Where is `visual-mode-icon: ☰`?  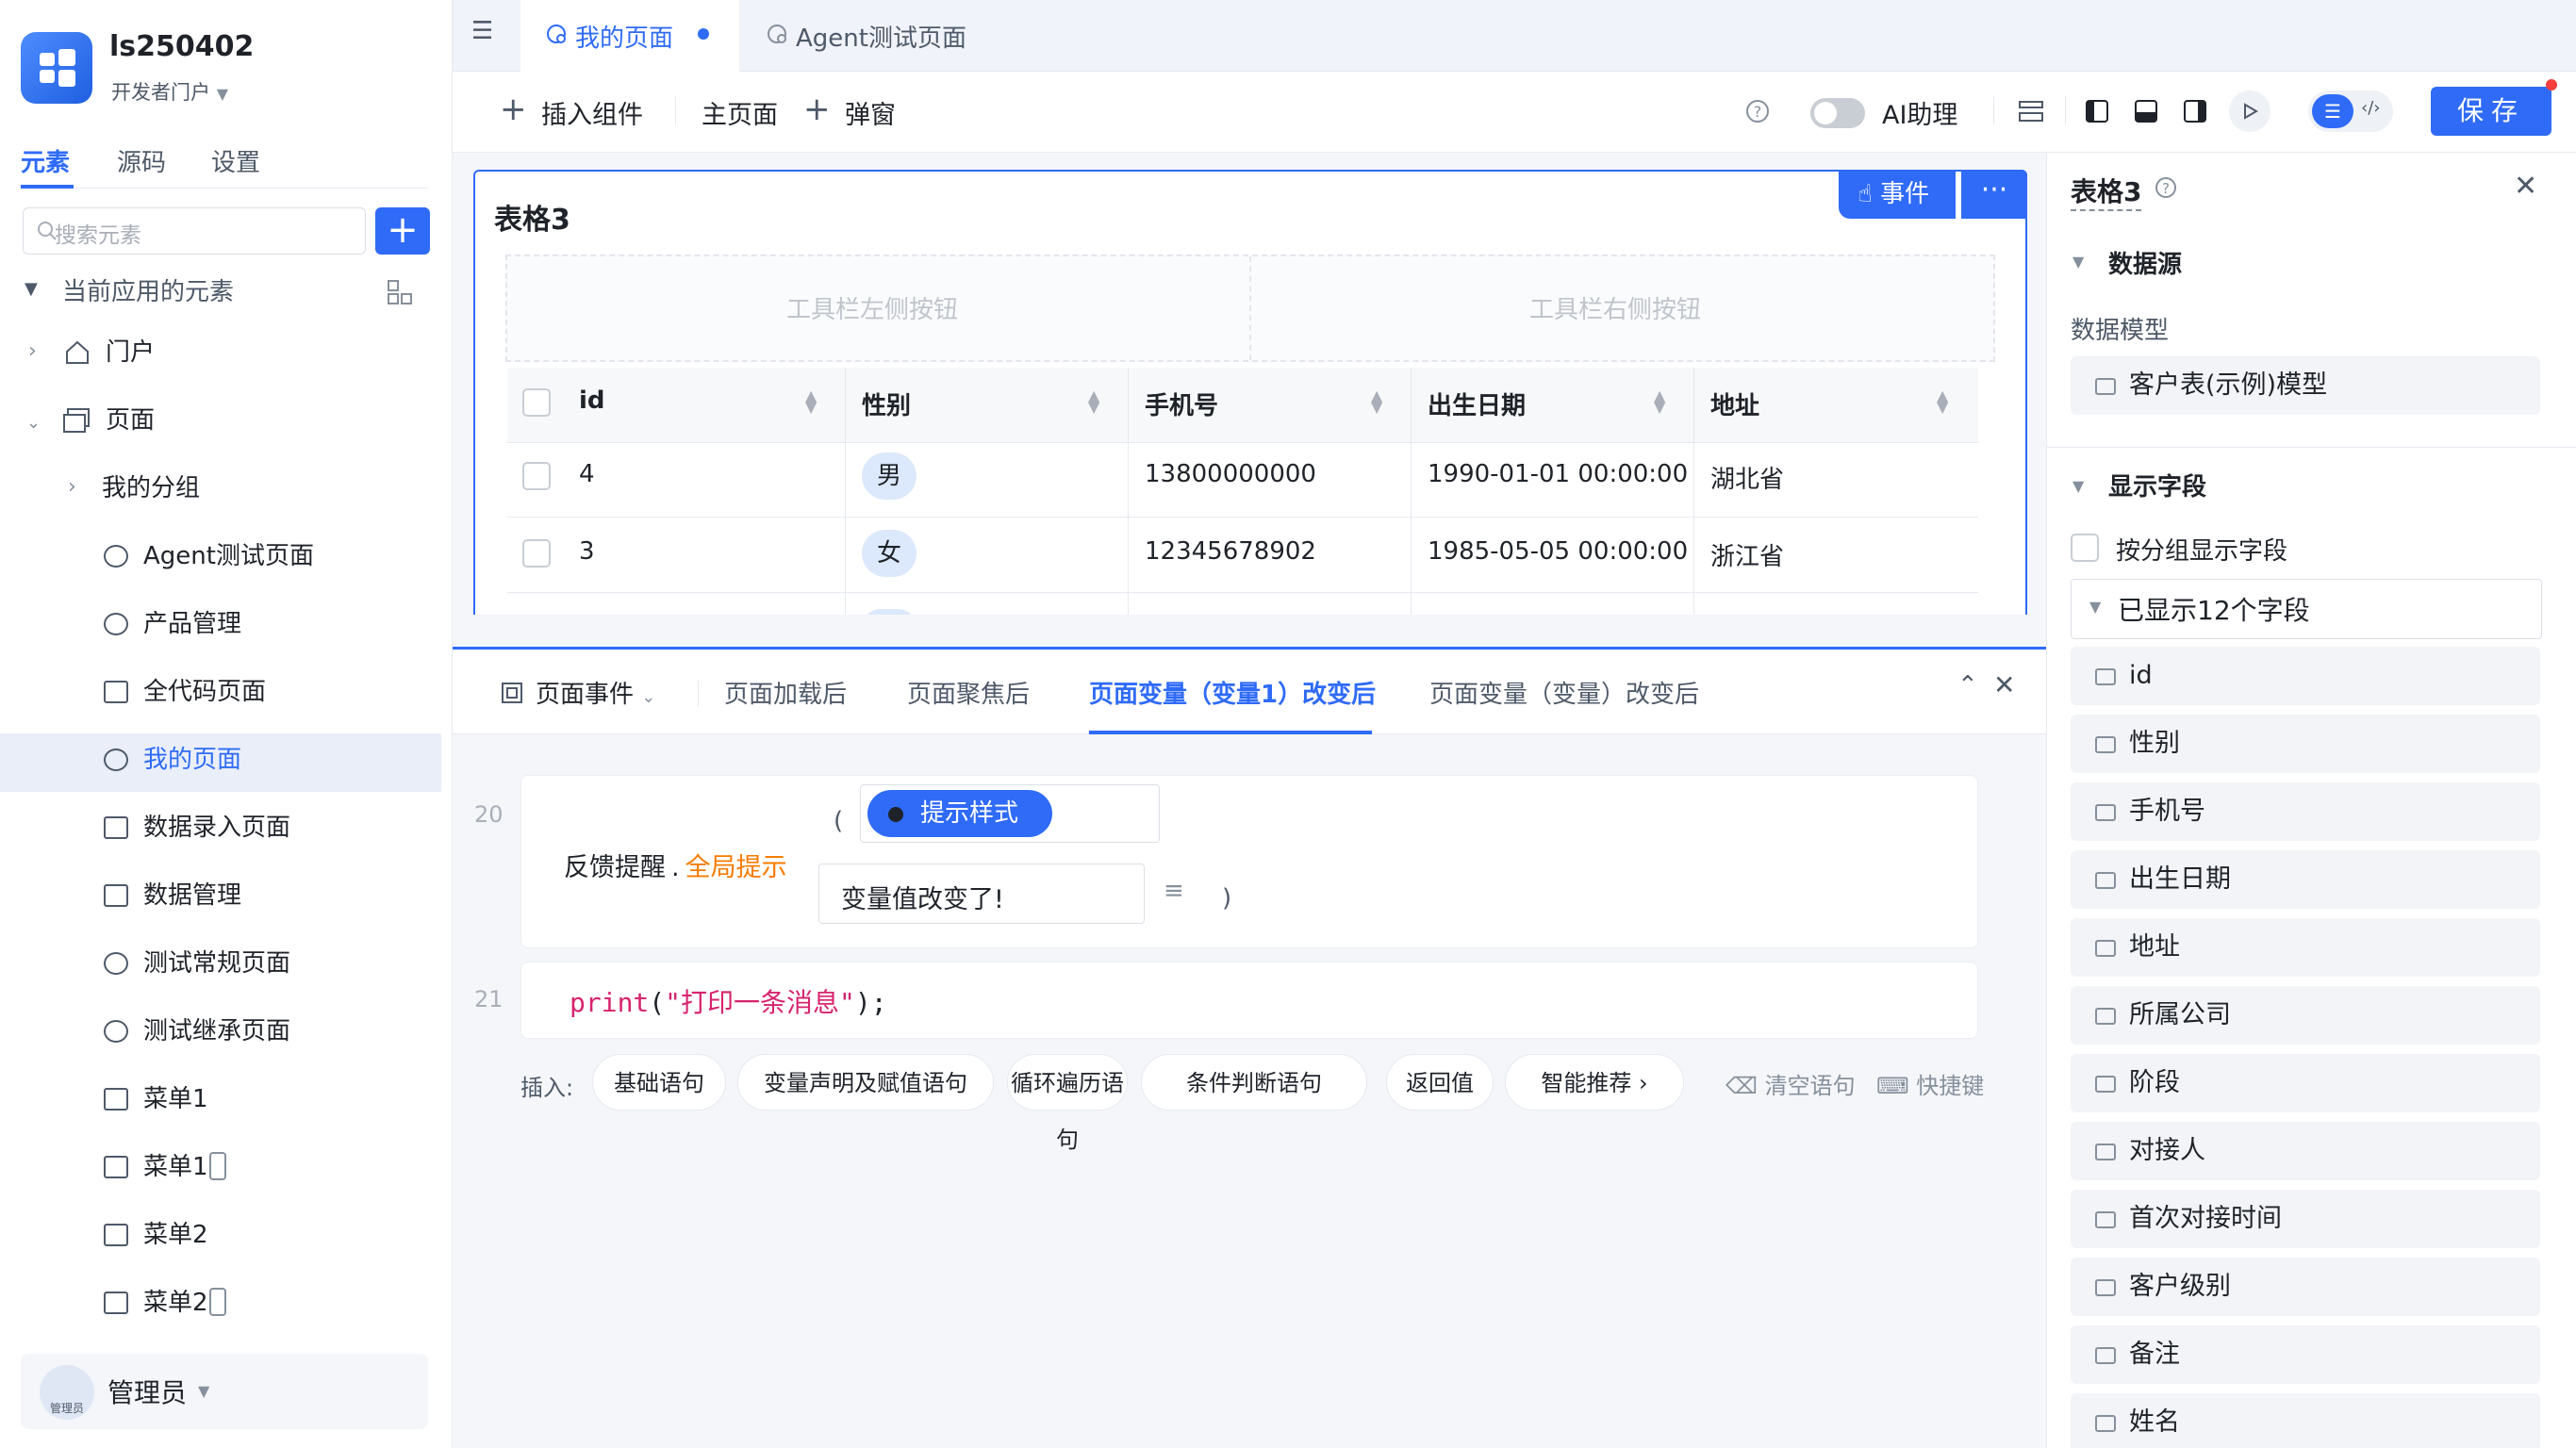 visual-mode-icon: ☰ is located at coordinates (2332, 111).